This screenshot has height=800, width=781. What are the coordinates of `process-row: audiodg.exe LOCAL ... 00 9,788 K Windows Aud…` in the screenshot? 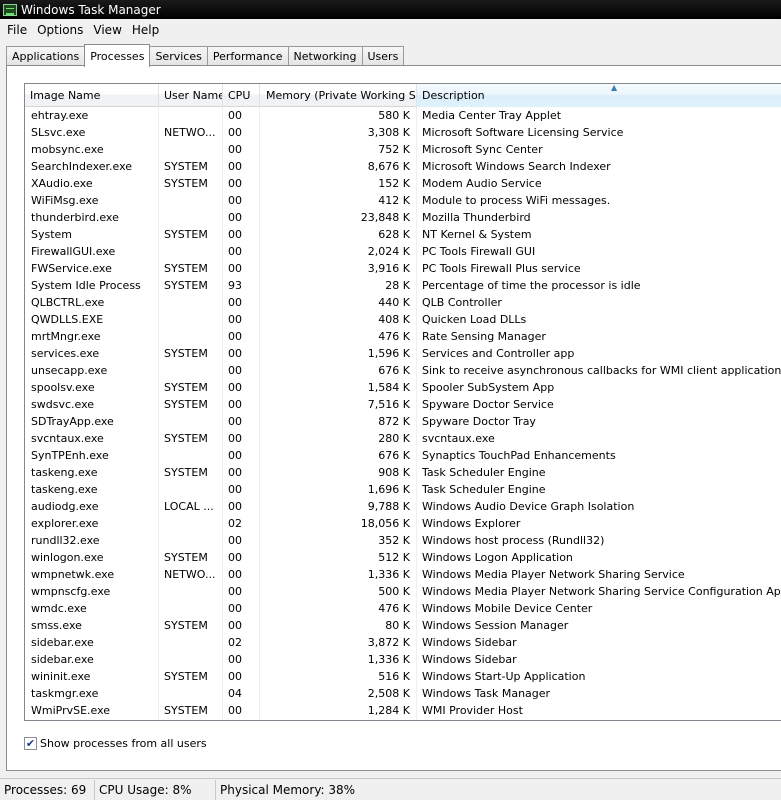 It's located at (403, 506).